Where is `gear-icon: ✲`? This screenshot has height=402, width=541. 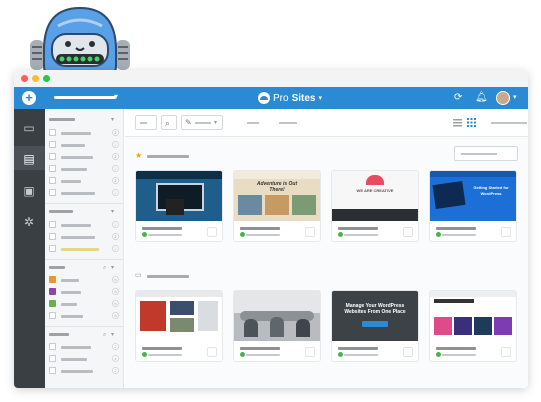 gear-icon: ✲ is located at coordinates (29, 222).